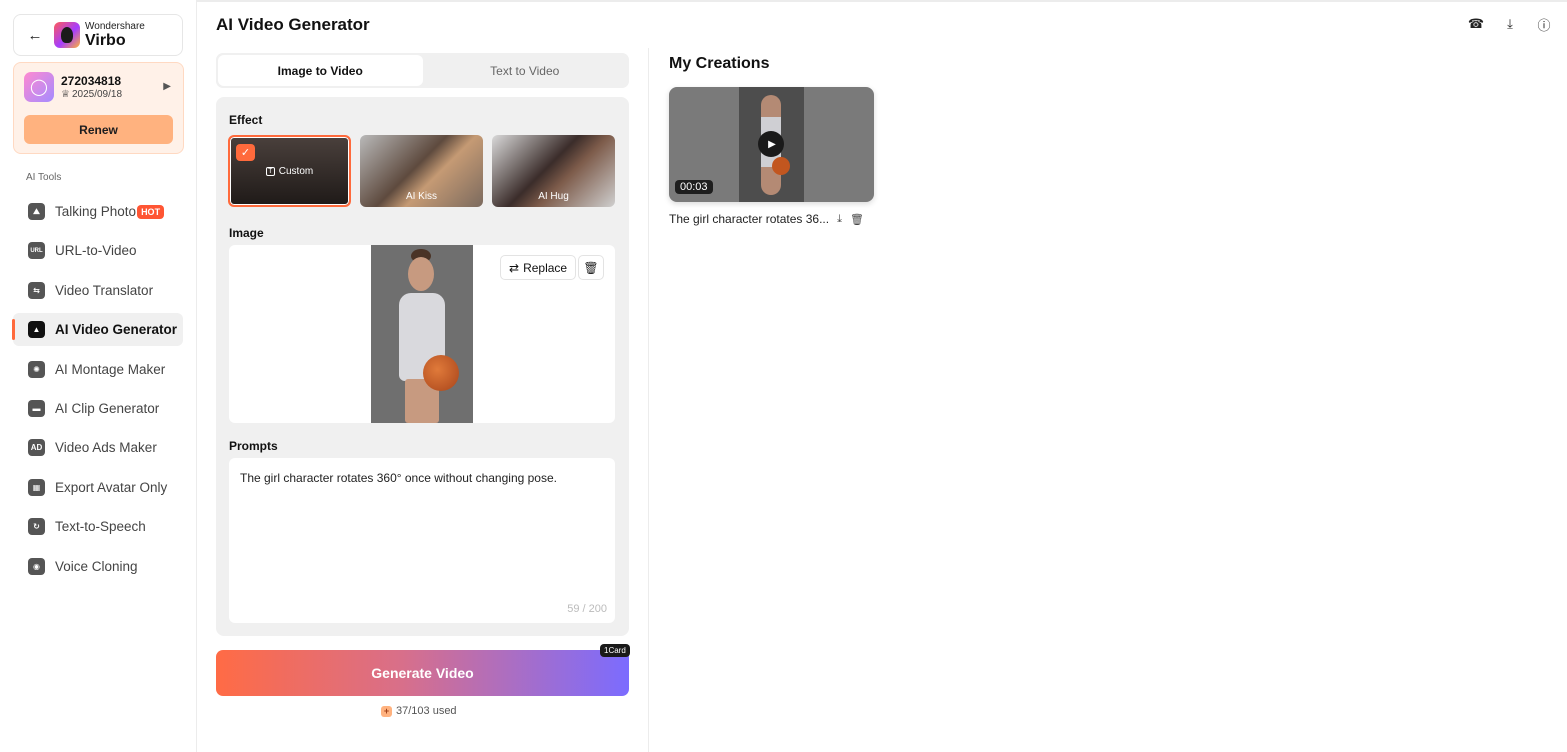 This screenshot has height=752, width=1567. What do you see at coordinates (36, 211) in the screenshot?
I see `image-icon: ⛰` at bounding box center [36, 211].